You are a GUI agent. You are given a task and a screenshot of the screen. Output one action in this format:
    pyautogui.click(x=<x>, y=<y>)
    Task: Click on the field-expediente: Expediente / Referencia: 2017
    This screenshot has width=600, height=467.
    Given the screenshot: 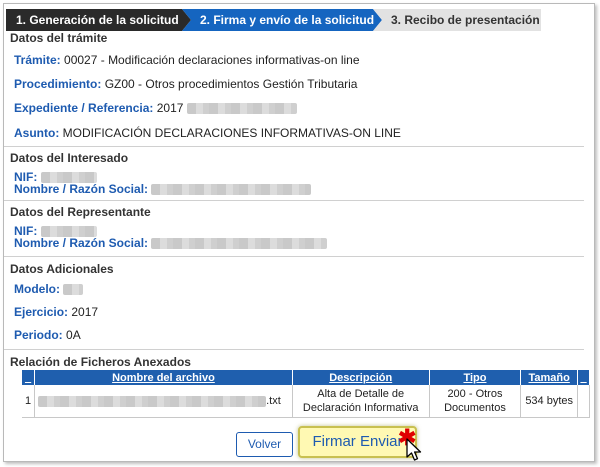 What is the action you would take?
    pyautogui.click(x=155, y=108)
    